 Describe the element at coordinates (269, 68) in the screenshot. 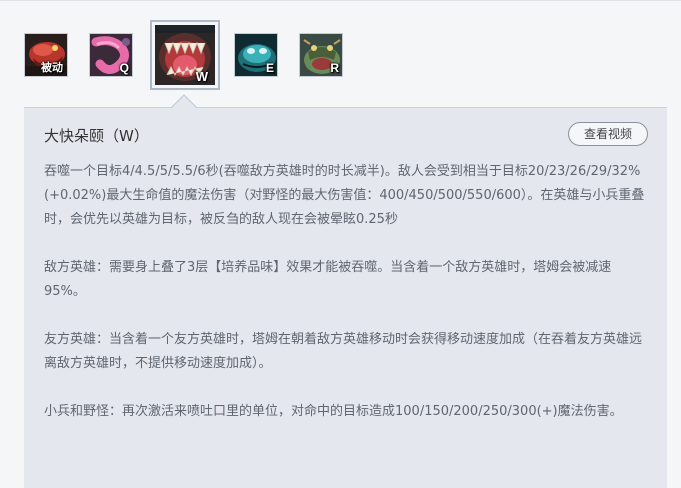

I see `skill-key-label: E` at that location.